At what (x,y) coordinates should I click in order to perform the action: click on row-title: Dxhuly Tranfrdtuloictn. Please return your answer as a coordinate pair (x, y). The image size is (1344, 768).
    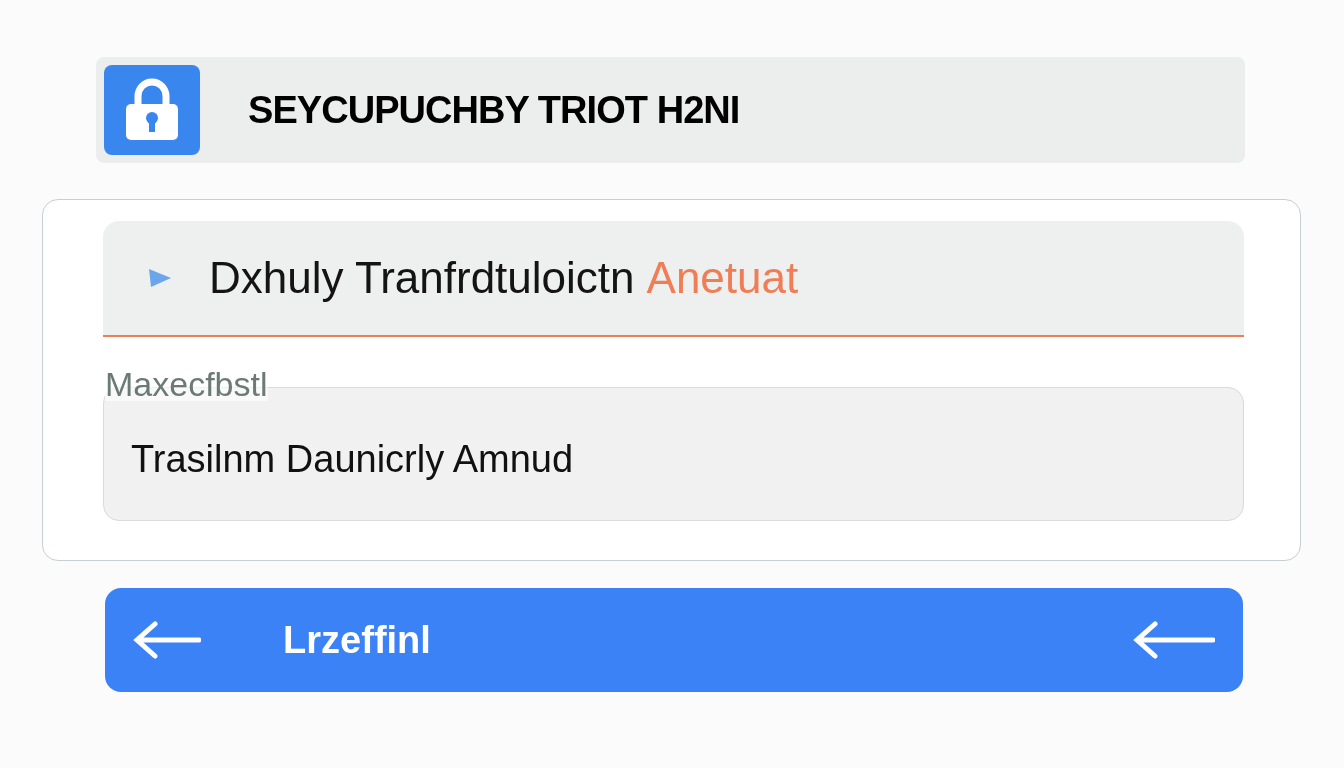
    Looking at the image, I should click on (422, 278).